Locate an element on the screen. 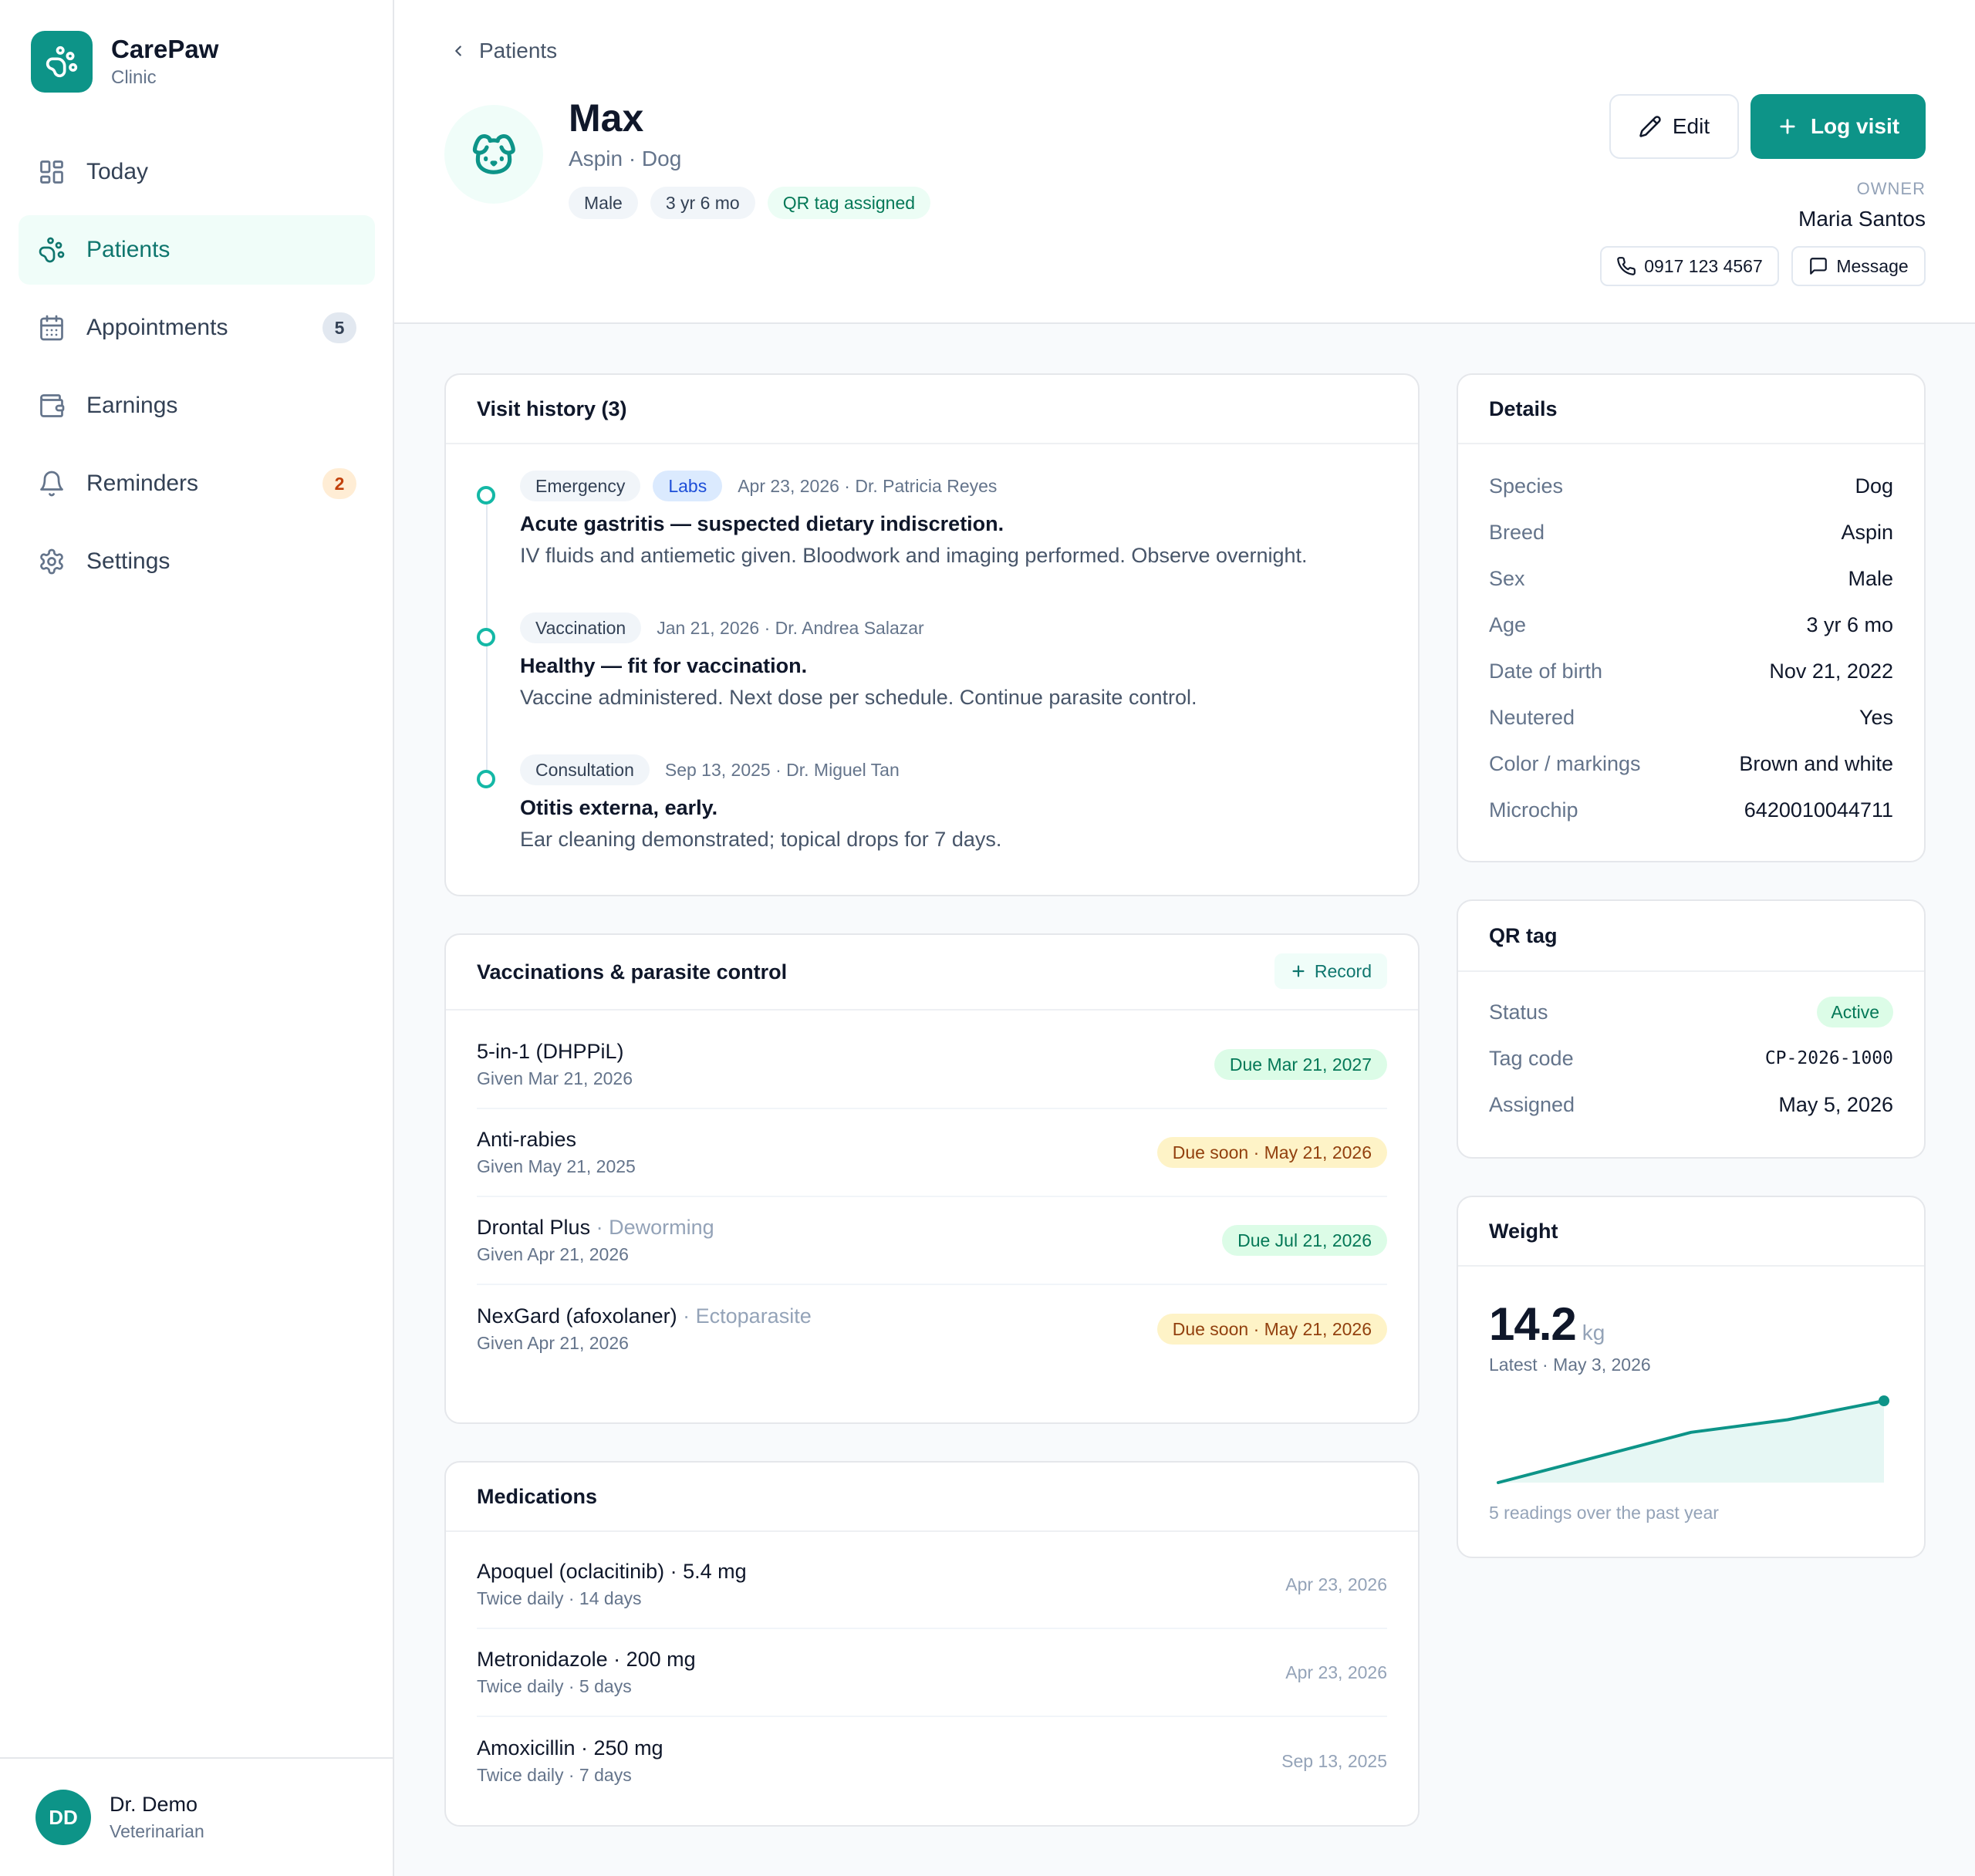 The width and height of the screenshot is (1975, 1876). breadcrumb-back-link: Patients is located at coordinates (504, 51).